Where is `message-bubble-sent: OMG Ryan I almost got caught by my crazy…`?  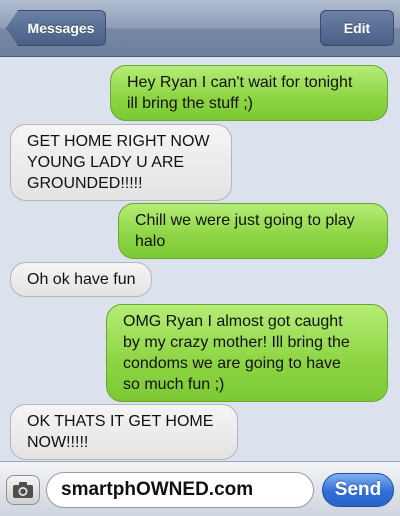
message-bubble-sent: OMG Ryan I almost got caught by my crazy… is located at coordinates (247, 353).